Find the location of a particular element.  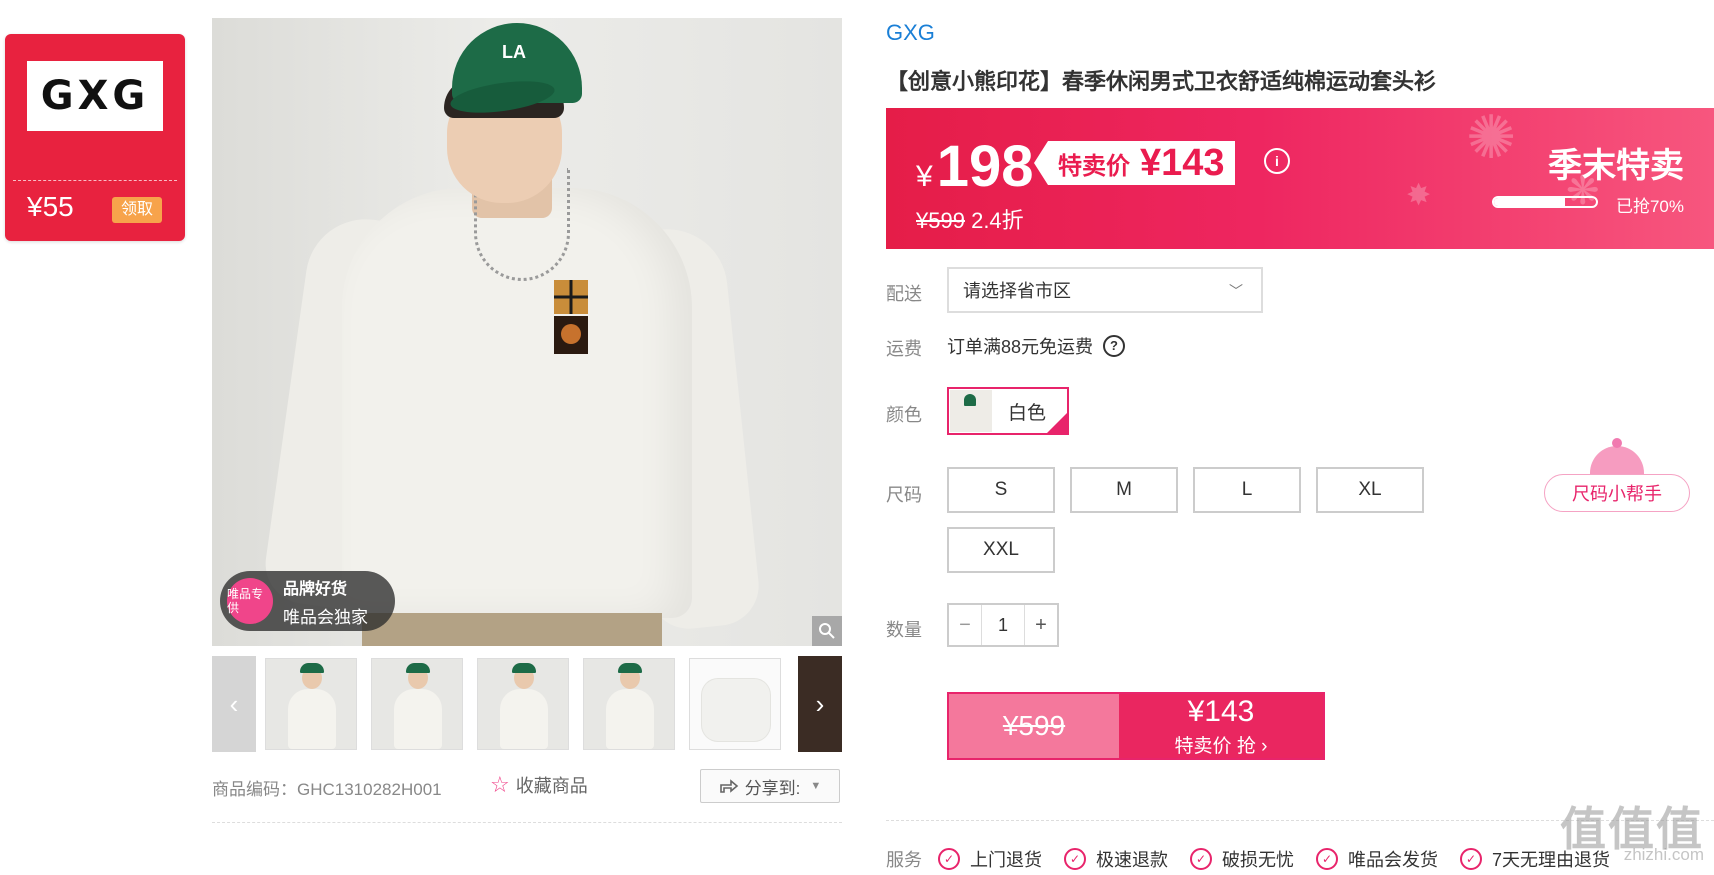

favorite-button: ☆ 收藏商品 is located at coordinates (539, 785).